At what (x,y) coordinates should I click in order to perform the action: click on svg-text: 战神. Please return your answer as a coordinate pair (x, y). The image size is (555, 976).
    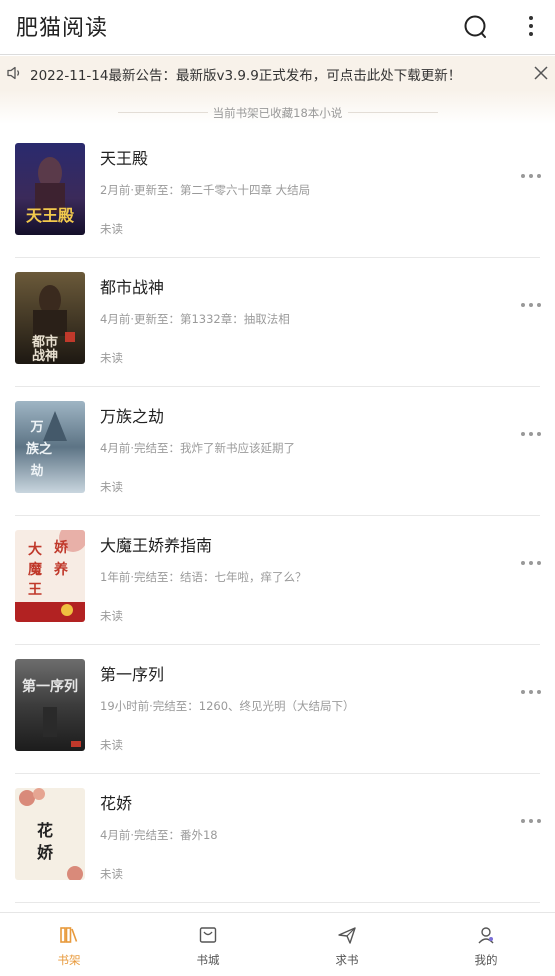
    Looking at the image, I should click on (45, 356).